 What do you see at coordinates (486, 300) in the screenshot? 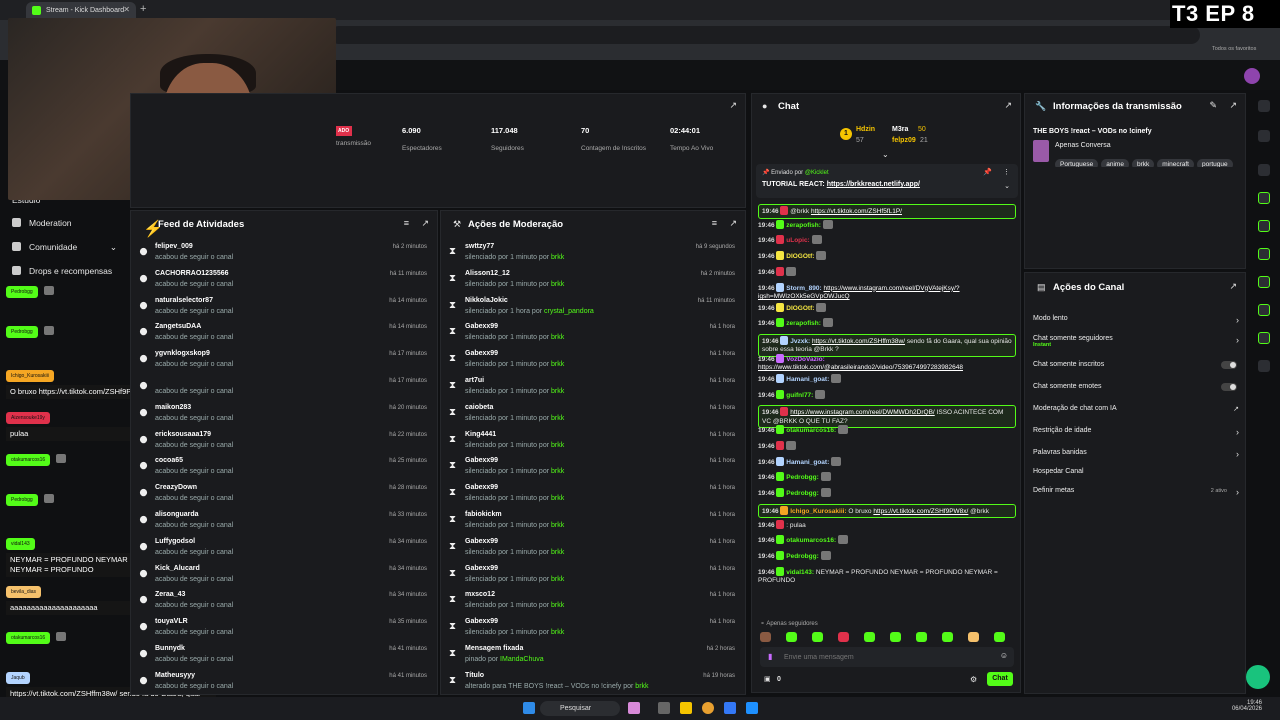
I see `moderated-user: NikkolaJokic` at bounding box center [486, 300].